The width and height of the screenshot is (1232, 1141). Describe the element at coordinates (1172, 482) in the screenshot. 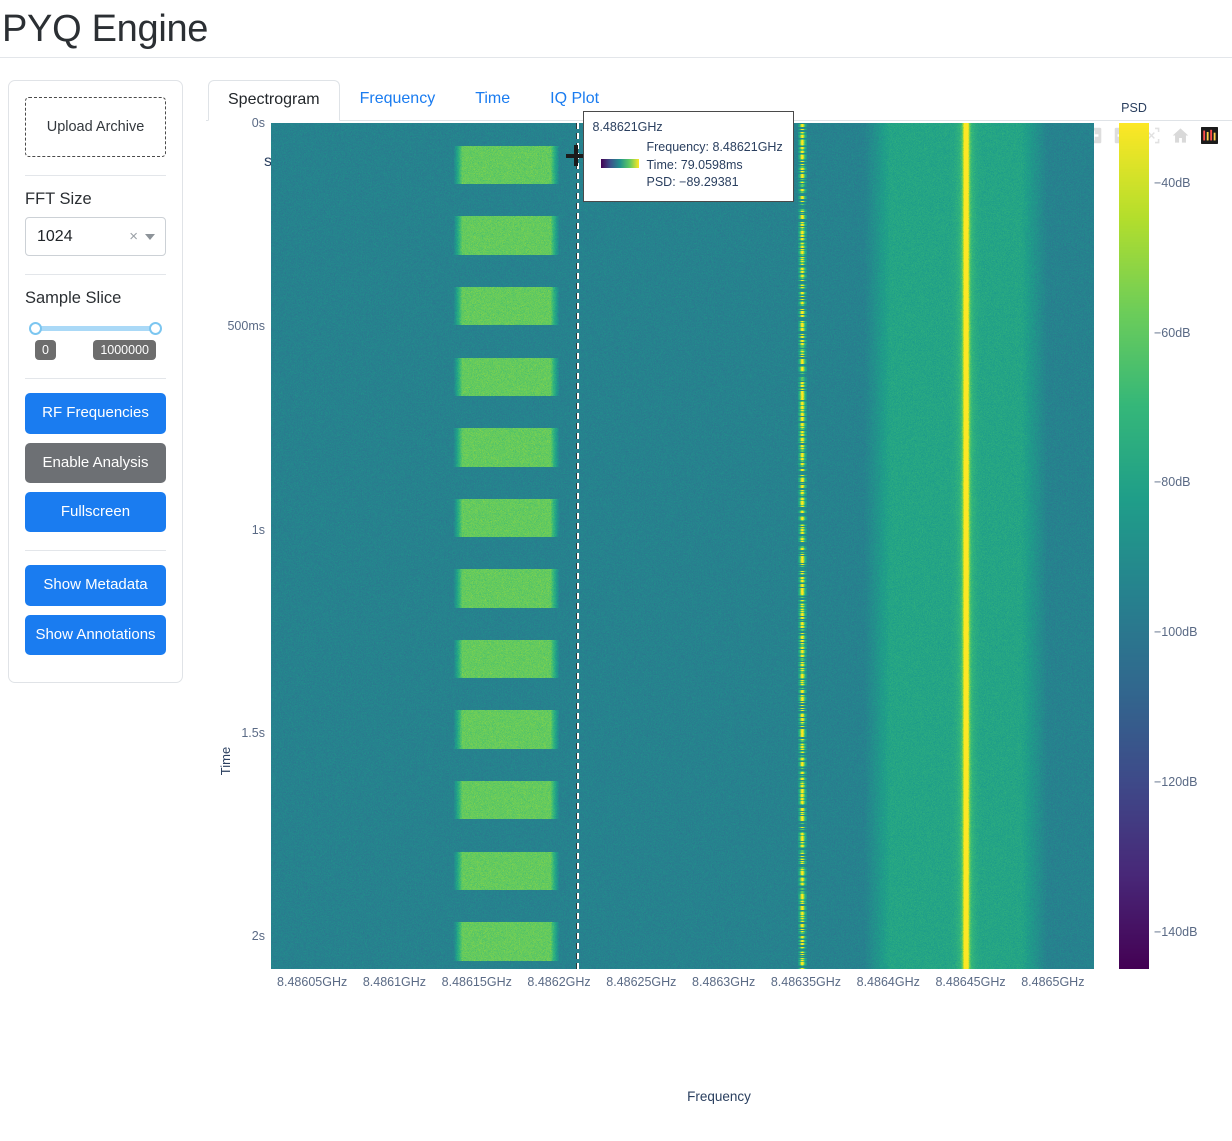

I see `colorbar-tick: −80dB` at that location.